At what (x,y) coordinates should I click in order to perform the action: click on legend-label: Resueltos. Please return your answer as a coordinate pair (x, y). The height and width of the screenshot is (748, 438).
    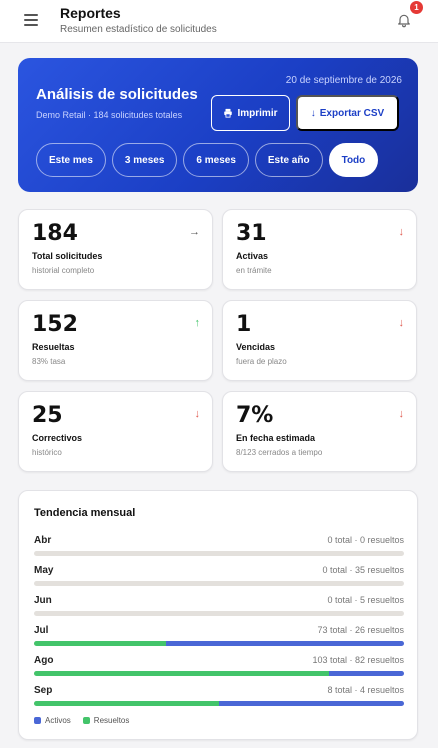
    Looking at the image, I should click on (111, 720).